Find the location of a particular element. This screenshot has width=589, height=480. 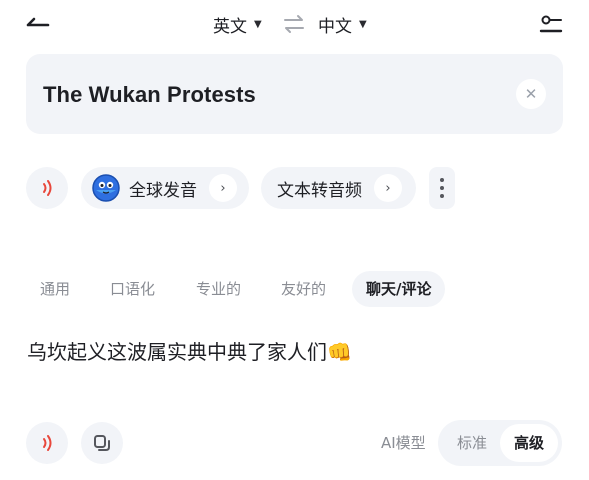

back-button is located at coordinates (39, 24).